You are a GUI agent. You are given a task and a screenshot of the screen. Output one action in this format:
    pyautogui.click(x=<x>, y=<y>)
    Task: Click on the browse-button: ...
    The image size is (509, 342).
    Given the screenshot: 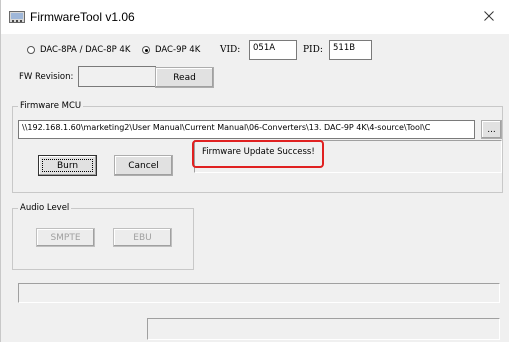 What is the action you would take?
    pyautogui.click(x=491, y=129)
    